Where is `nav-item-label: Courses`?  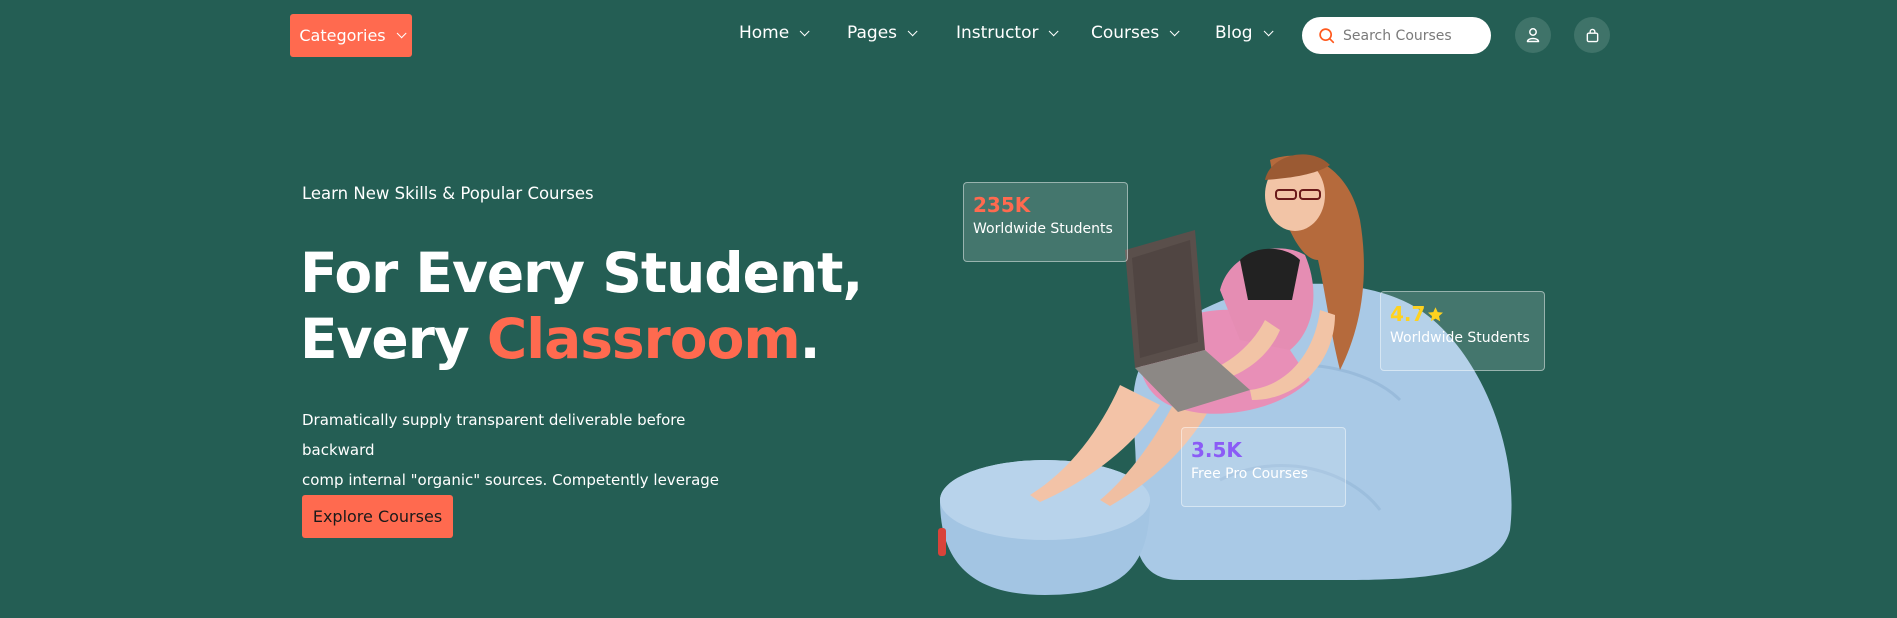 nav-item-label: Courses is located at coordinates (1125, 33).